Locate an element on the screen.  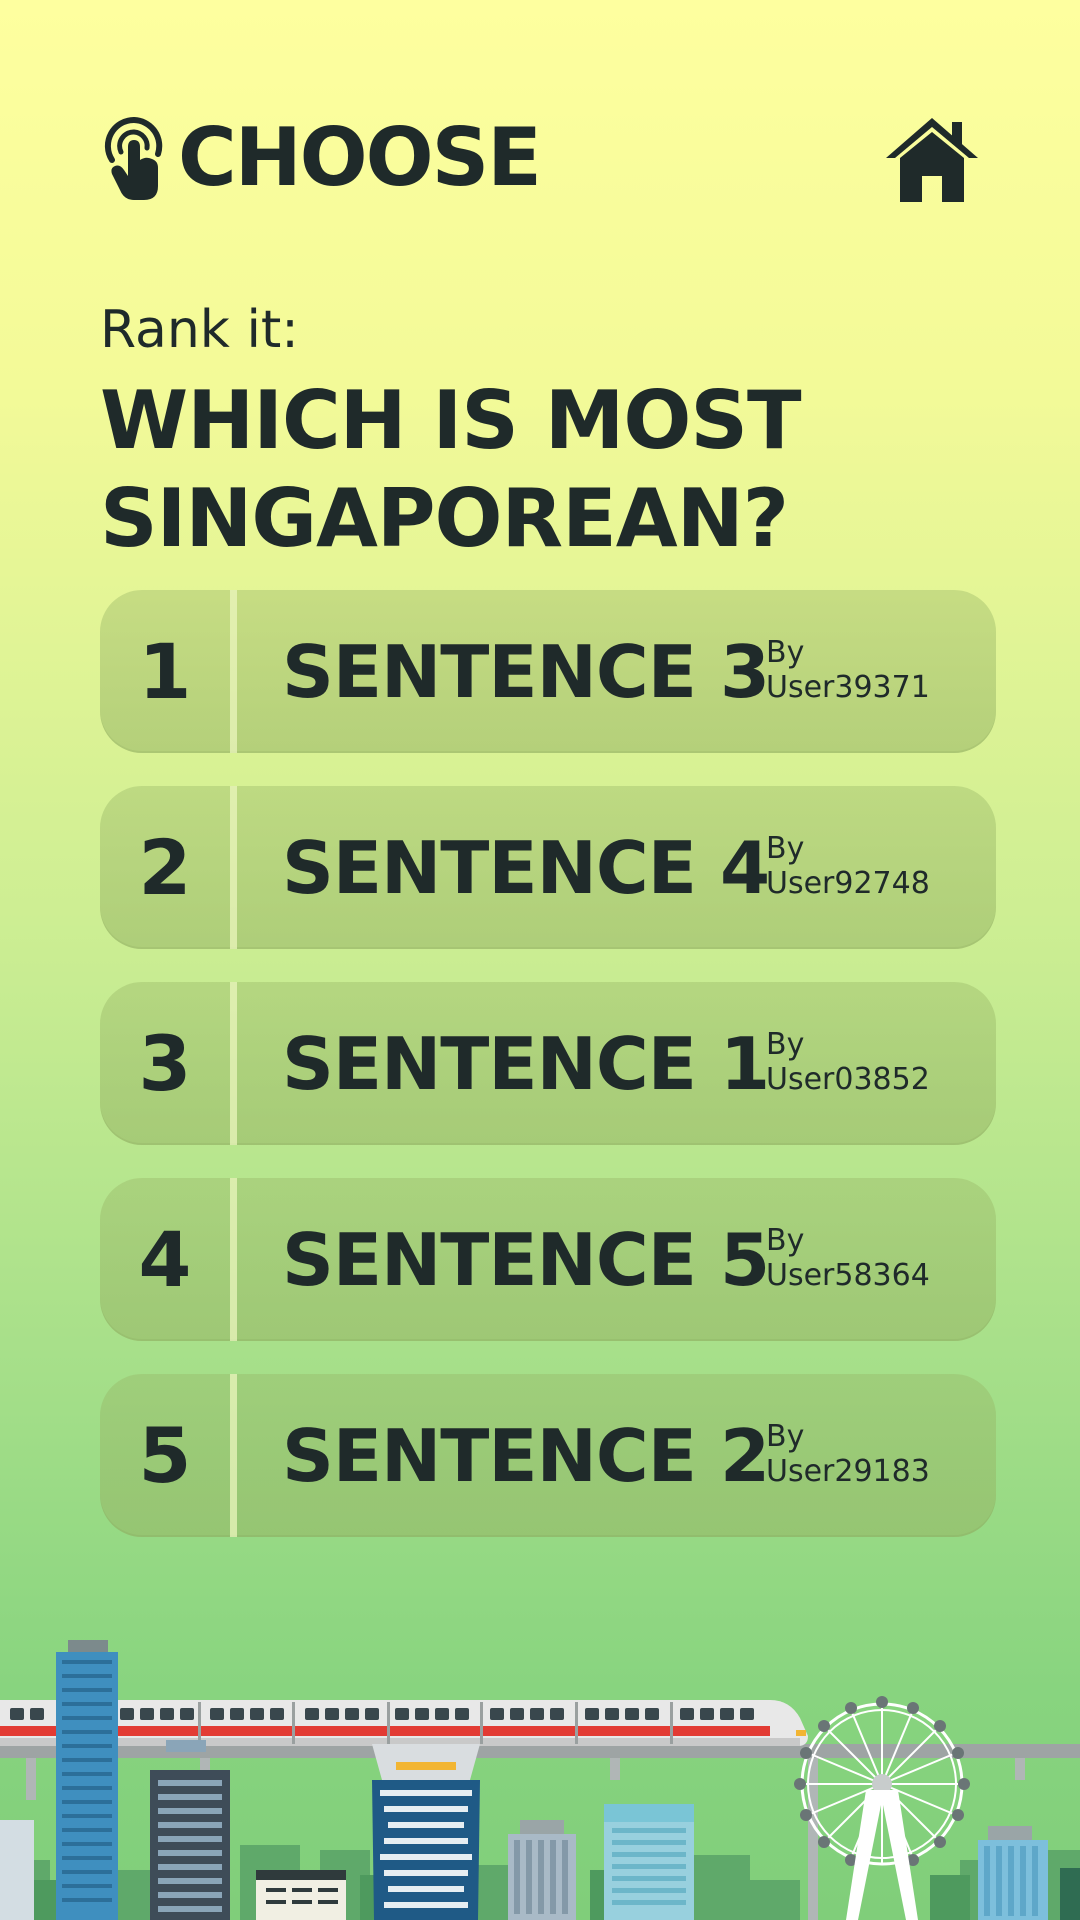
header: CHOOSE is located at coordinates (540, 158).